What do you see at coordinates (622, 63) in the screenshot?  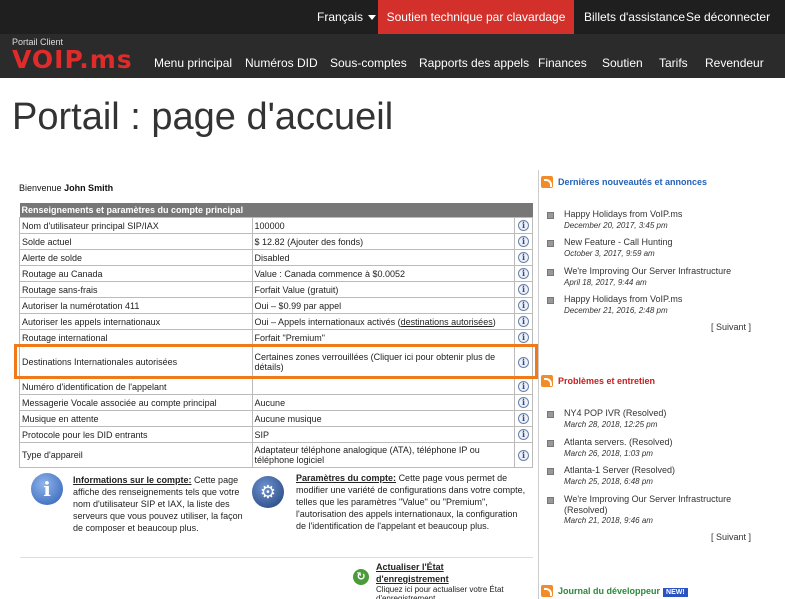 I see `nav-soutien: Soutien` at bounding box center [622, 63].